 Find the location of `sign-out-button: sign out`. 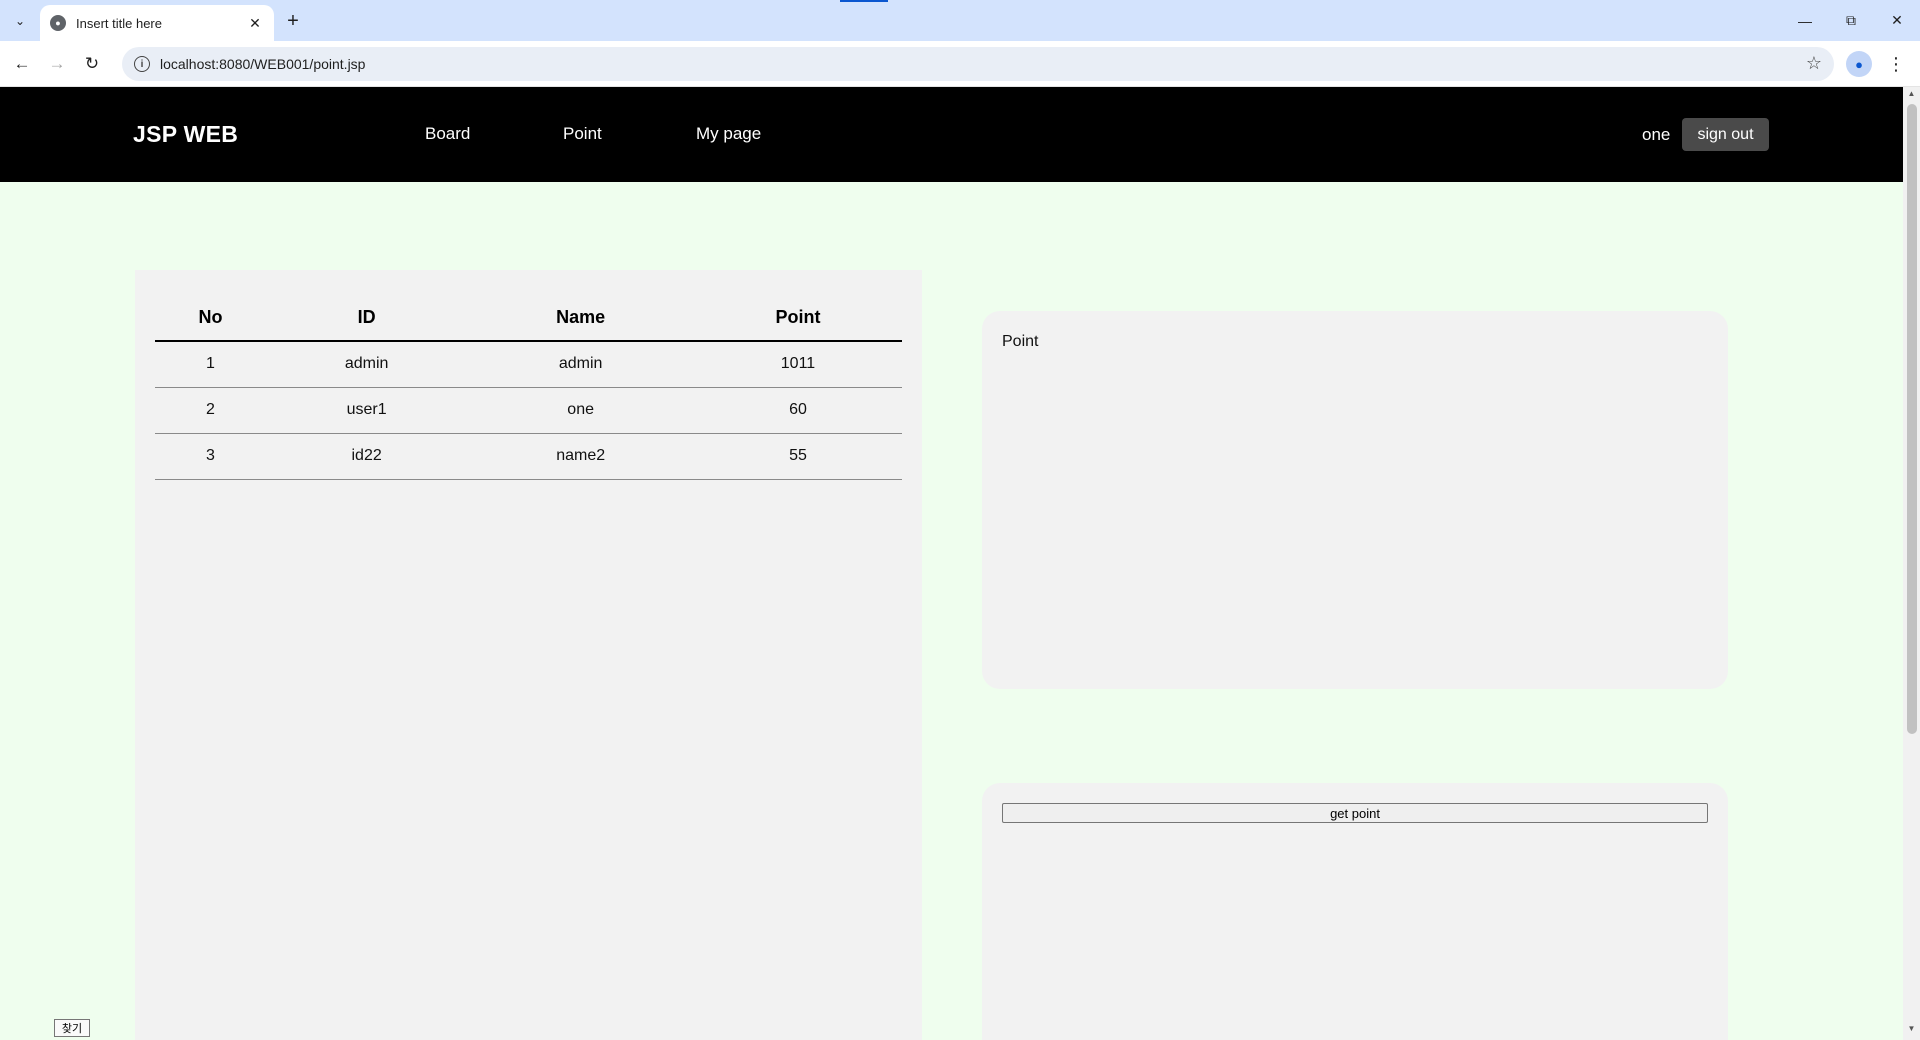

sign-out-button: sign out is located at coordinates (1725, 134).